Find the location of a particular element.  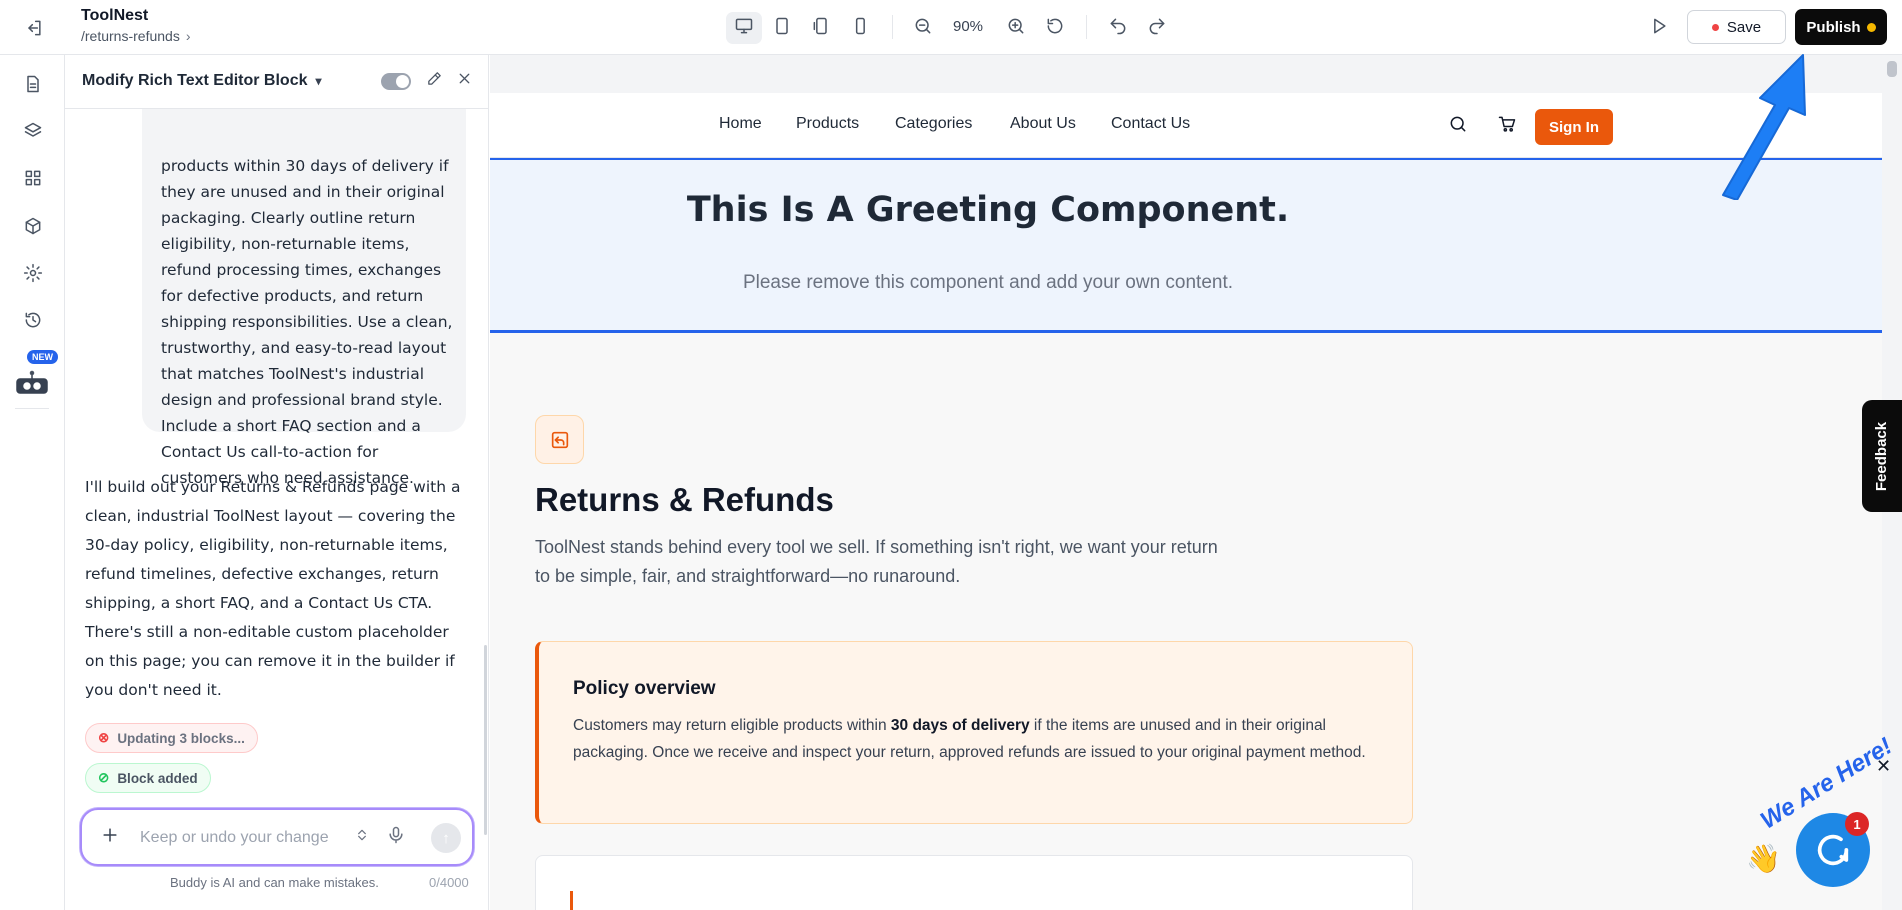

edit-icon is located at coordinates (434, 81).